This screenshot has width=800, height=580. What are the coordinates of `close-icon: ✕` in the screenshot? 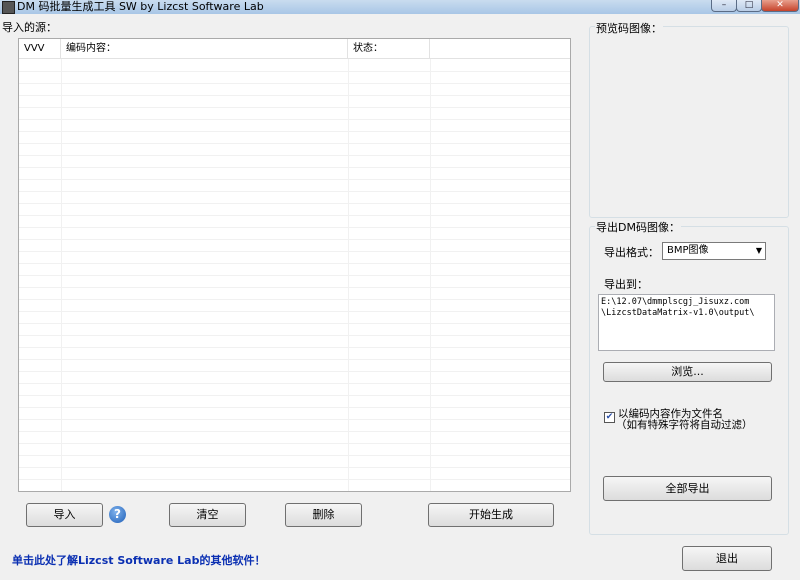 It's located at (780, 5).